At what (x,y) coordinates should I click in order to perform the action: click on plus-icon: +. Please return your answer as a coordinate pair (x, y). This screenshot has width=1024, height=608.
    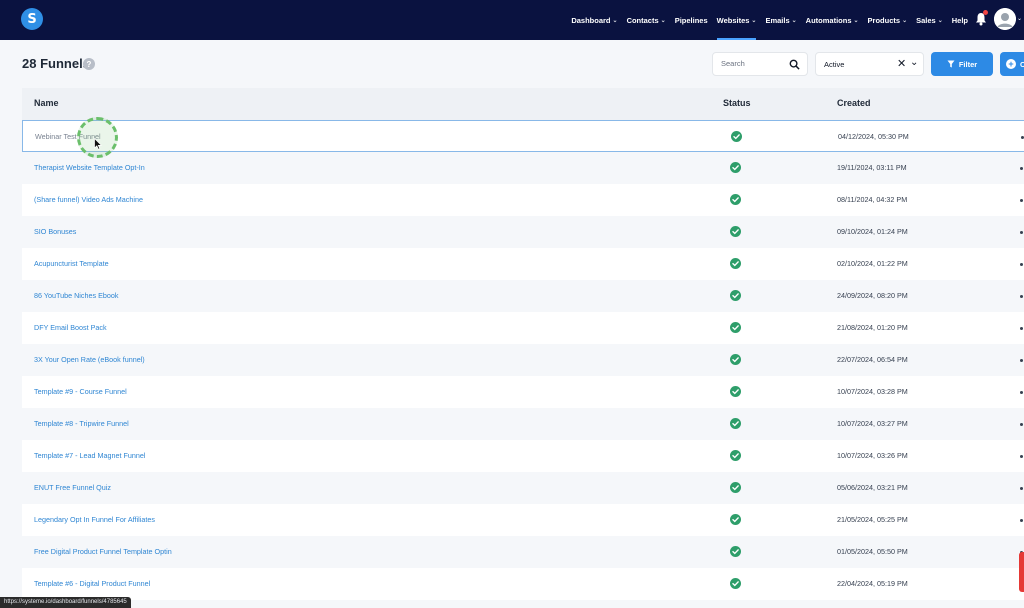
    Looking at the image, I should click on (1011, 64).